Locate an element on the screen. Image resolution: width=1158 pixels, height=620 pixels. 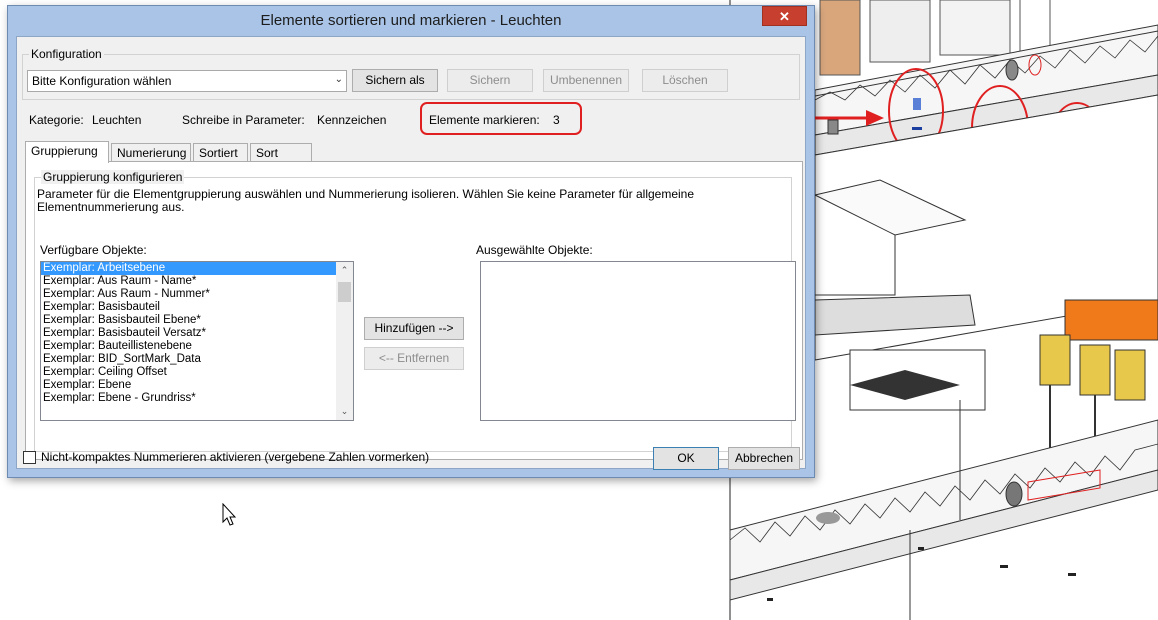
list-item: Exemplar: Basisbauteil is located at coordinates (188, 307).